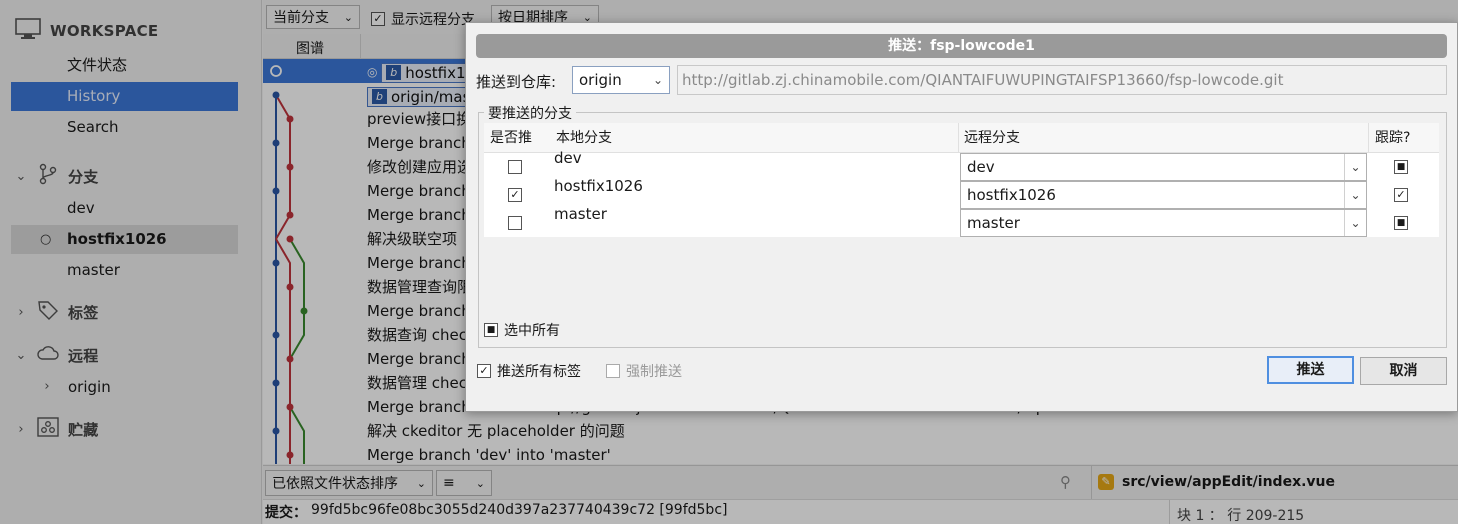 This screenshot has height=524, width=1458. I want to click on cancel-button: 取消, so click(1403, 371).